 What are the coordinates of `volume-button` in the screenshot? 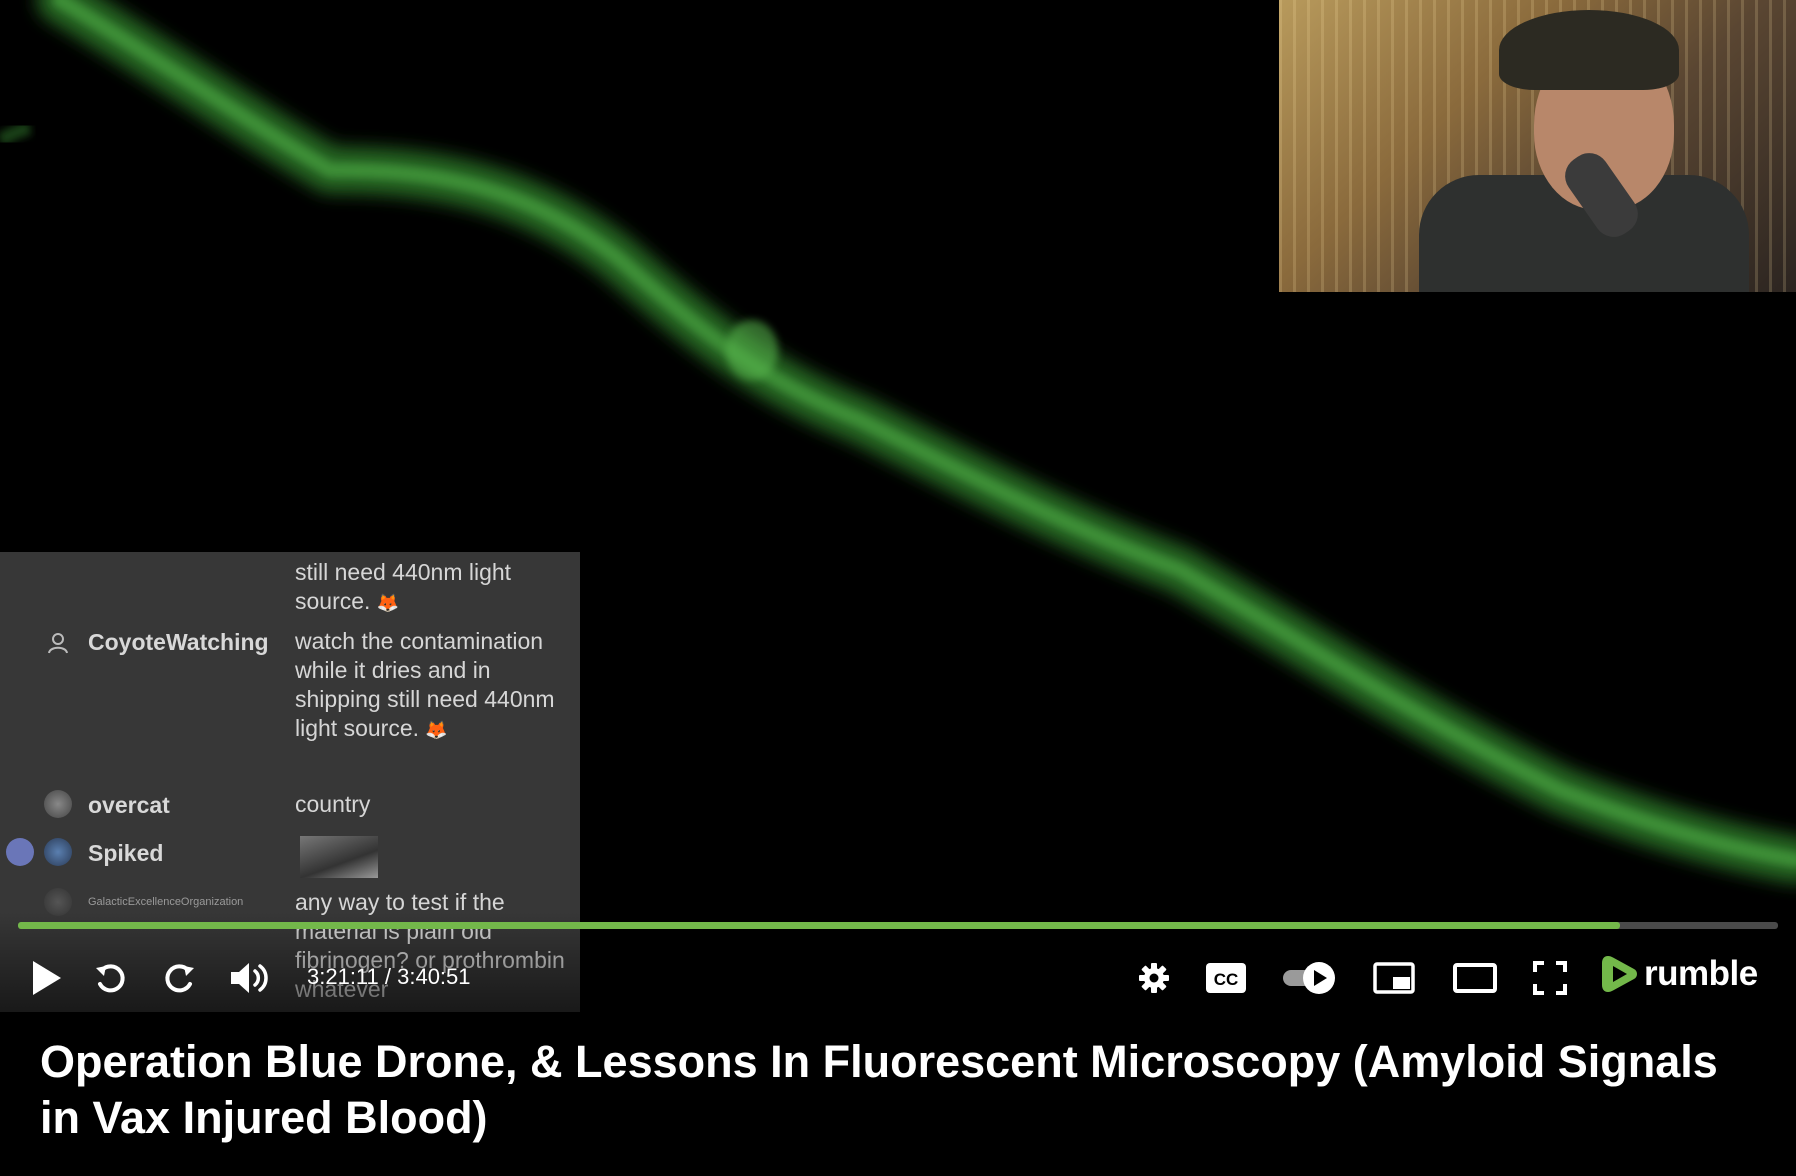 It's located at (251, 978).